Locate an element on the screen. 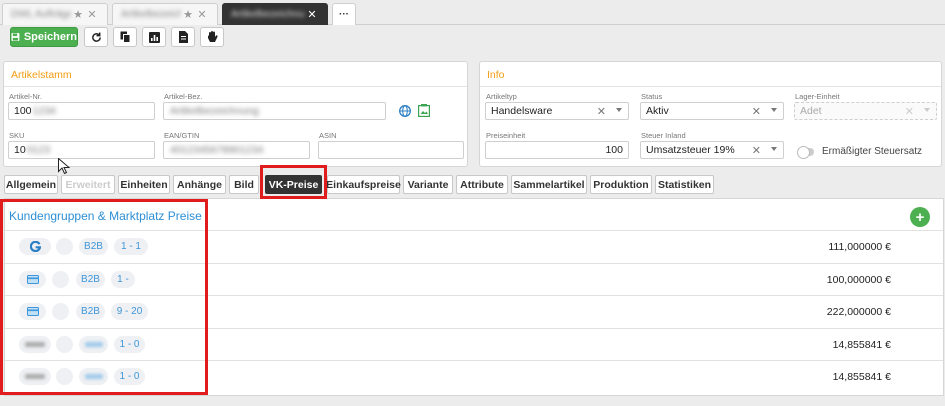 Image resolution: width=945 pixels, height=406 pixels. artikel-nr-value: 100 is located at coordinates (23, 111).